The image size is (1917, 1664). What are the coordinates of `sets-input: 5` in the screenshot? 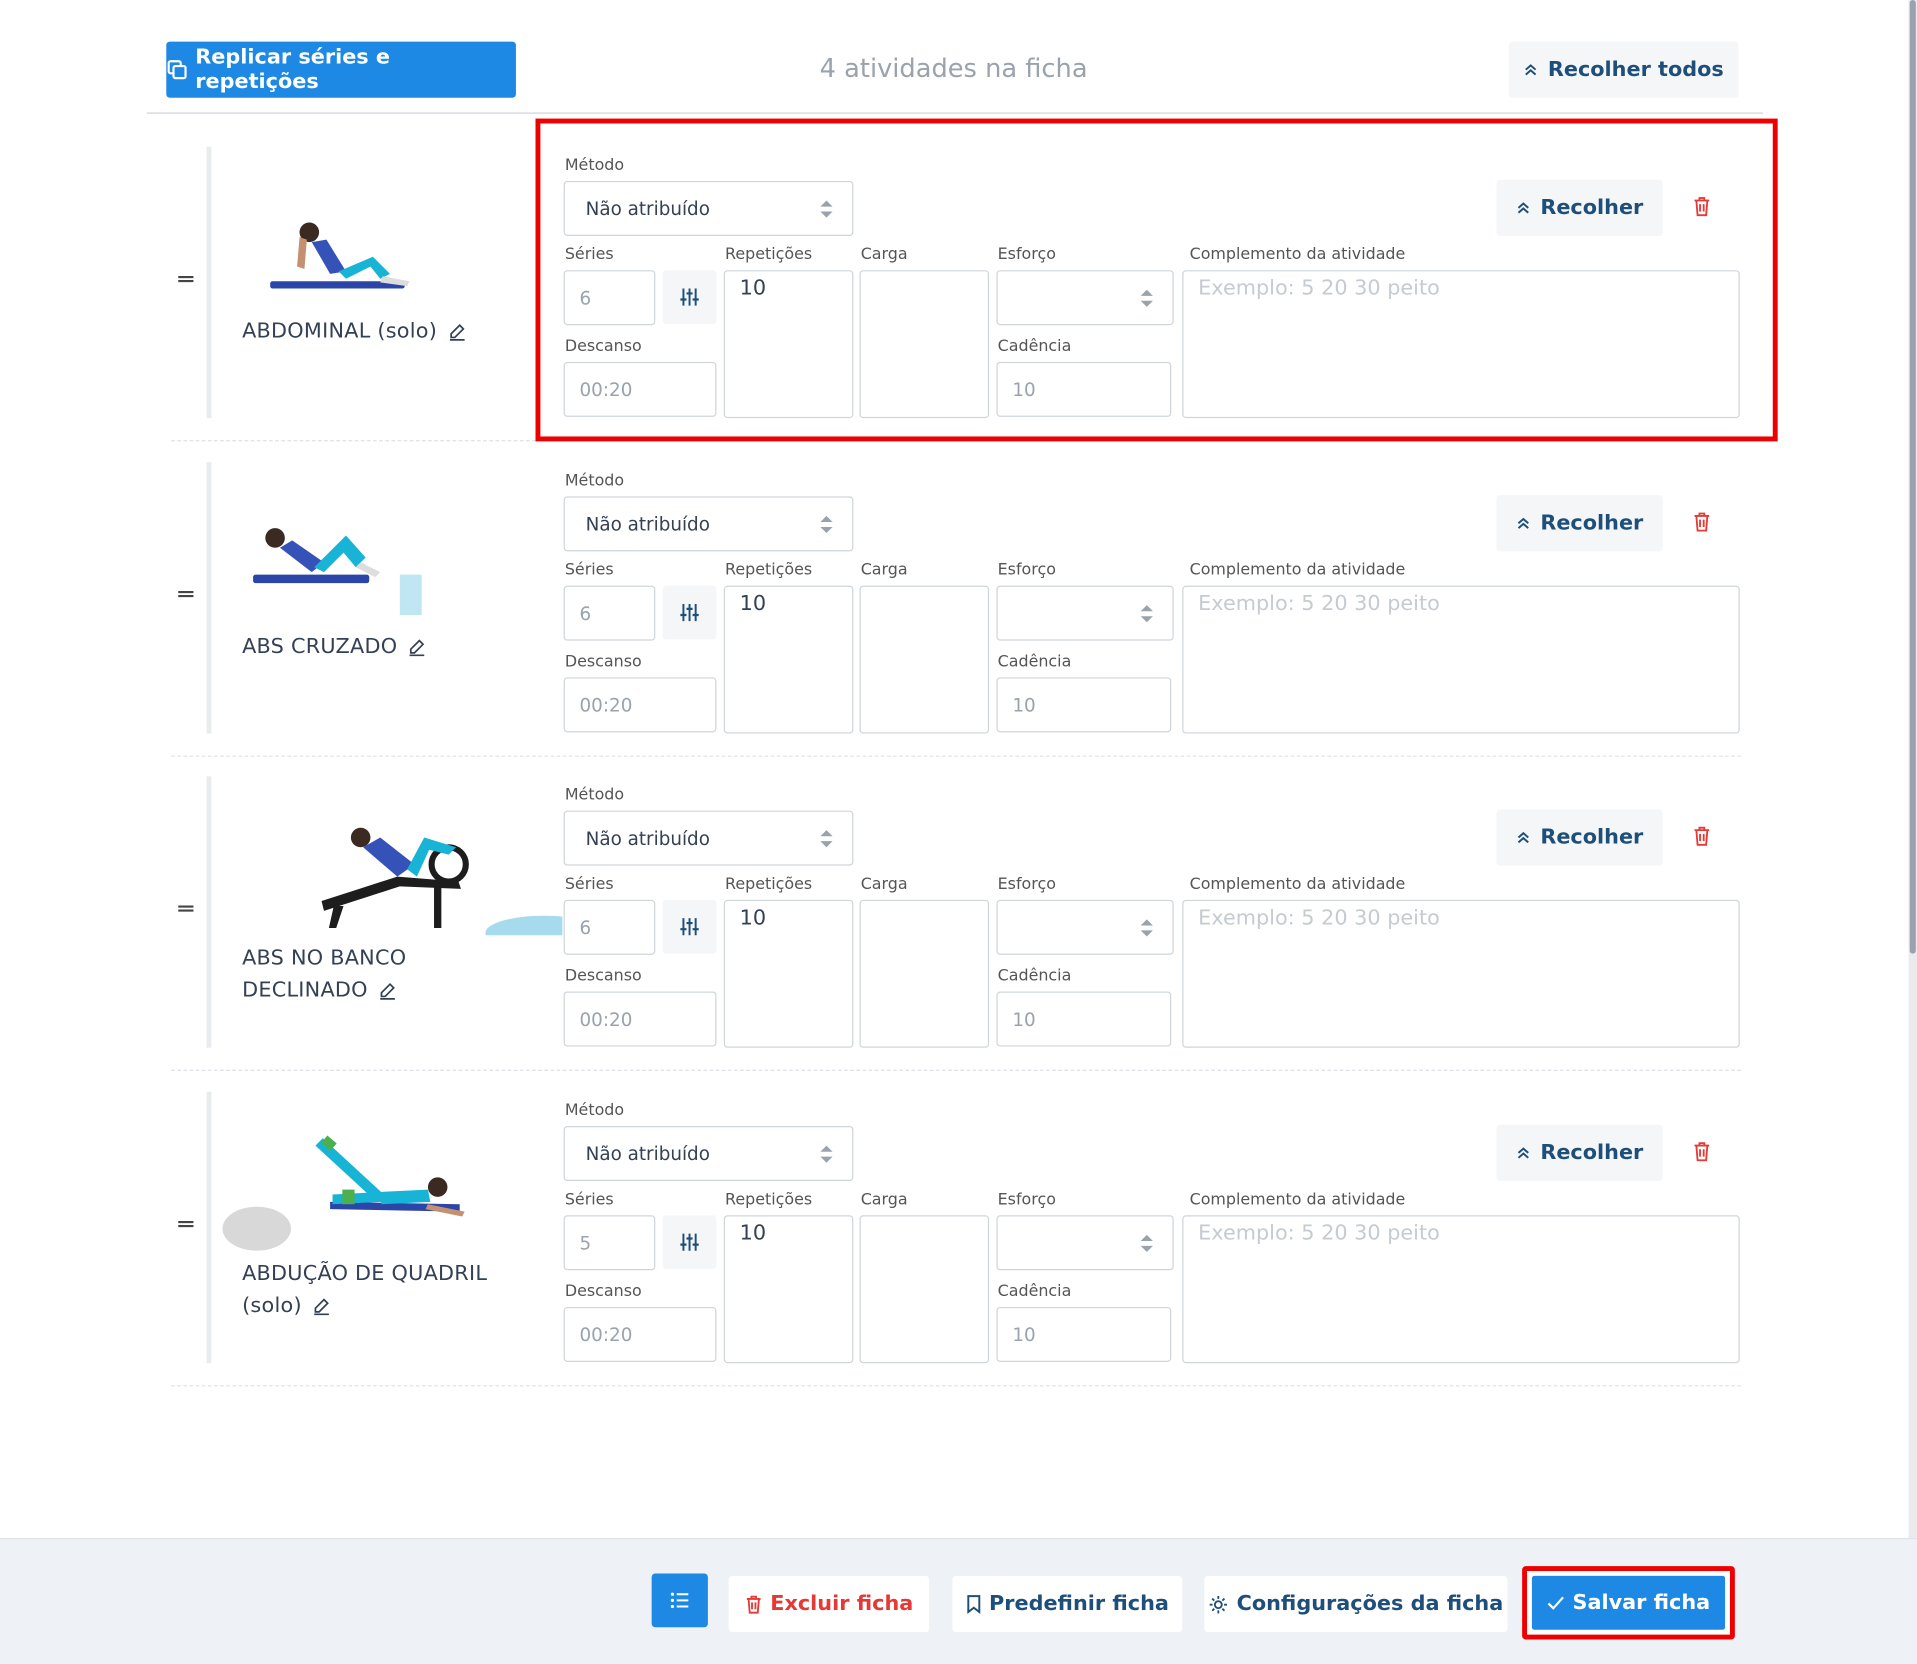 It's located at (609, 1243).